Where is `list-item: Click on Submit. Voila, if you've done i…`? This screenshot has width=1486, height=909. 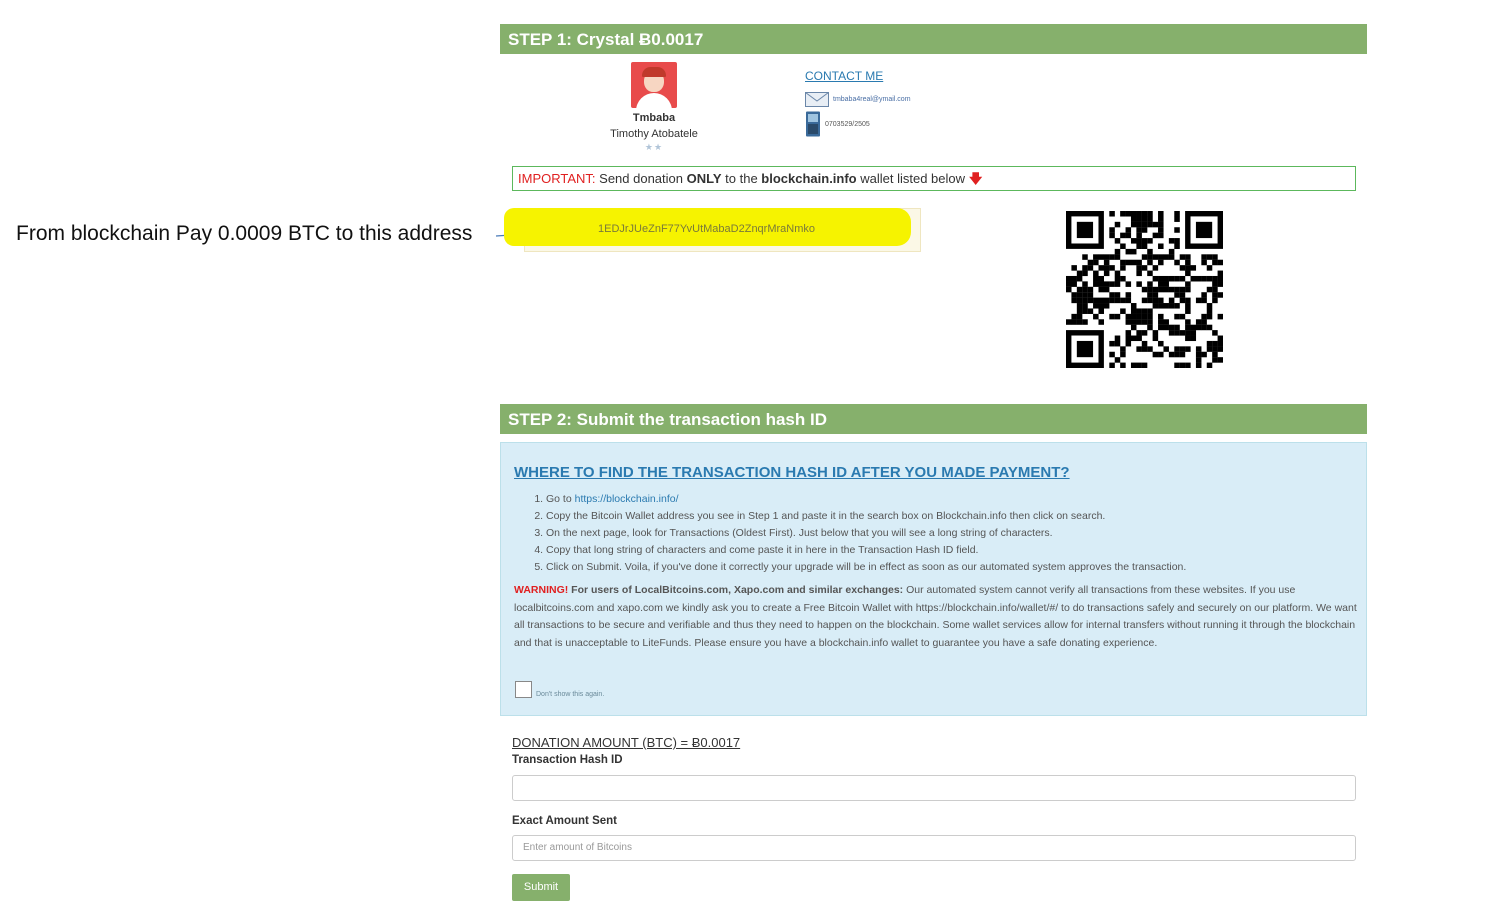 list-item: Click on Submit. Voila, if you've done i… is located at coordinates (866, 567).